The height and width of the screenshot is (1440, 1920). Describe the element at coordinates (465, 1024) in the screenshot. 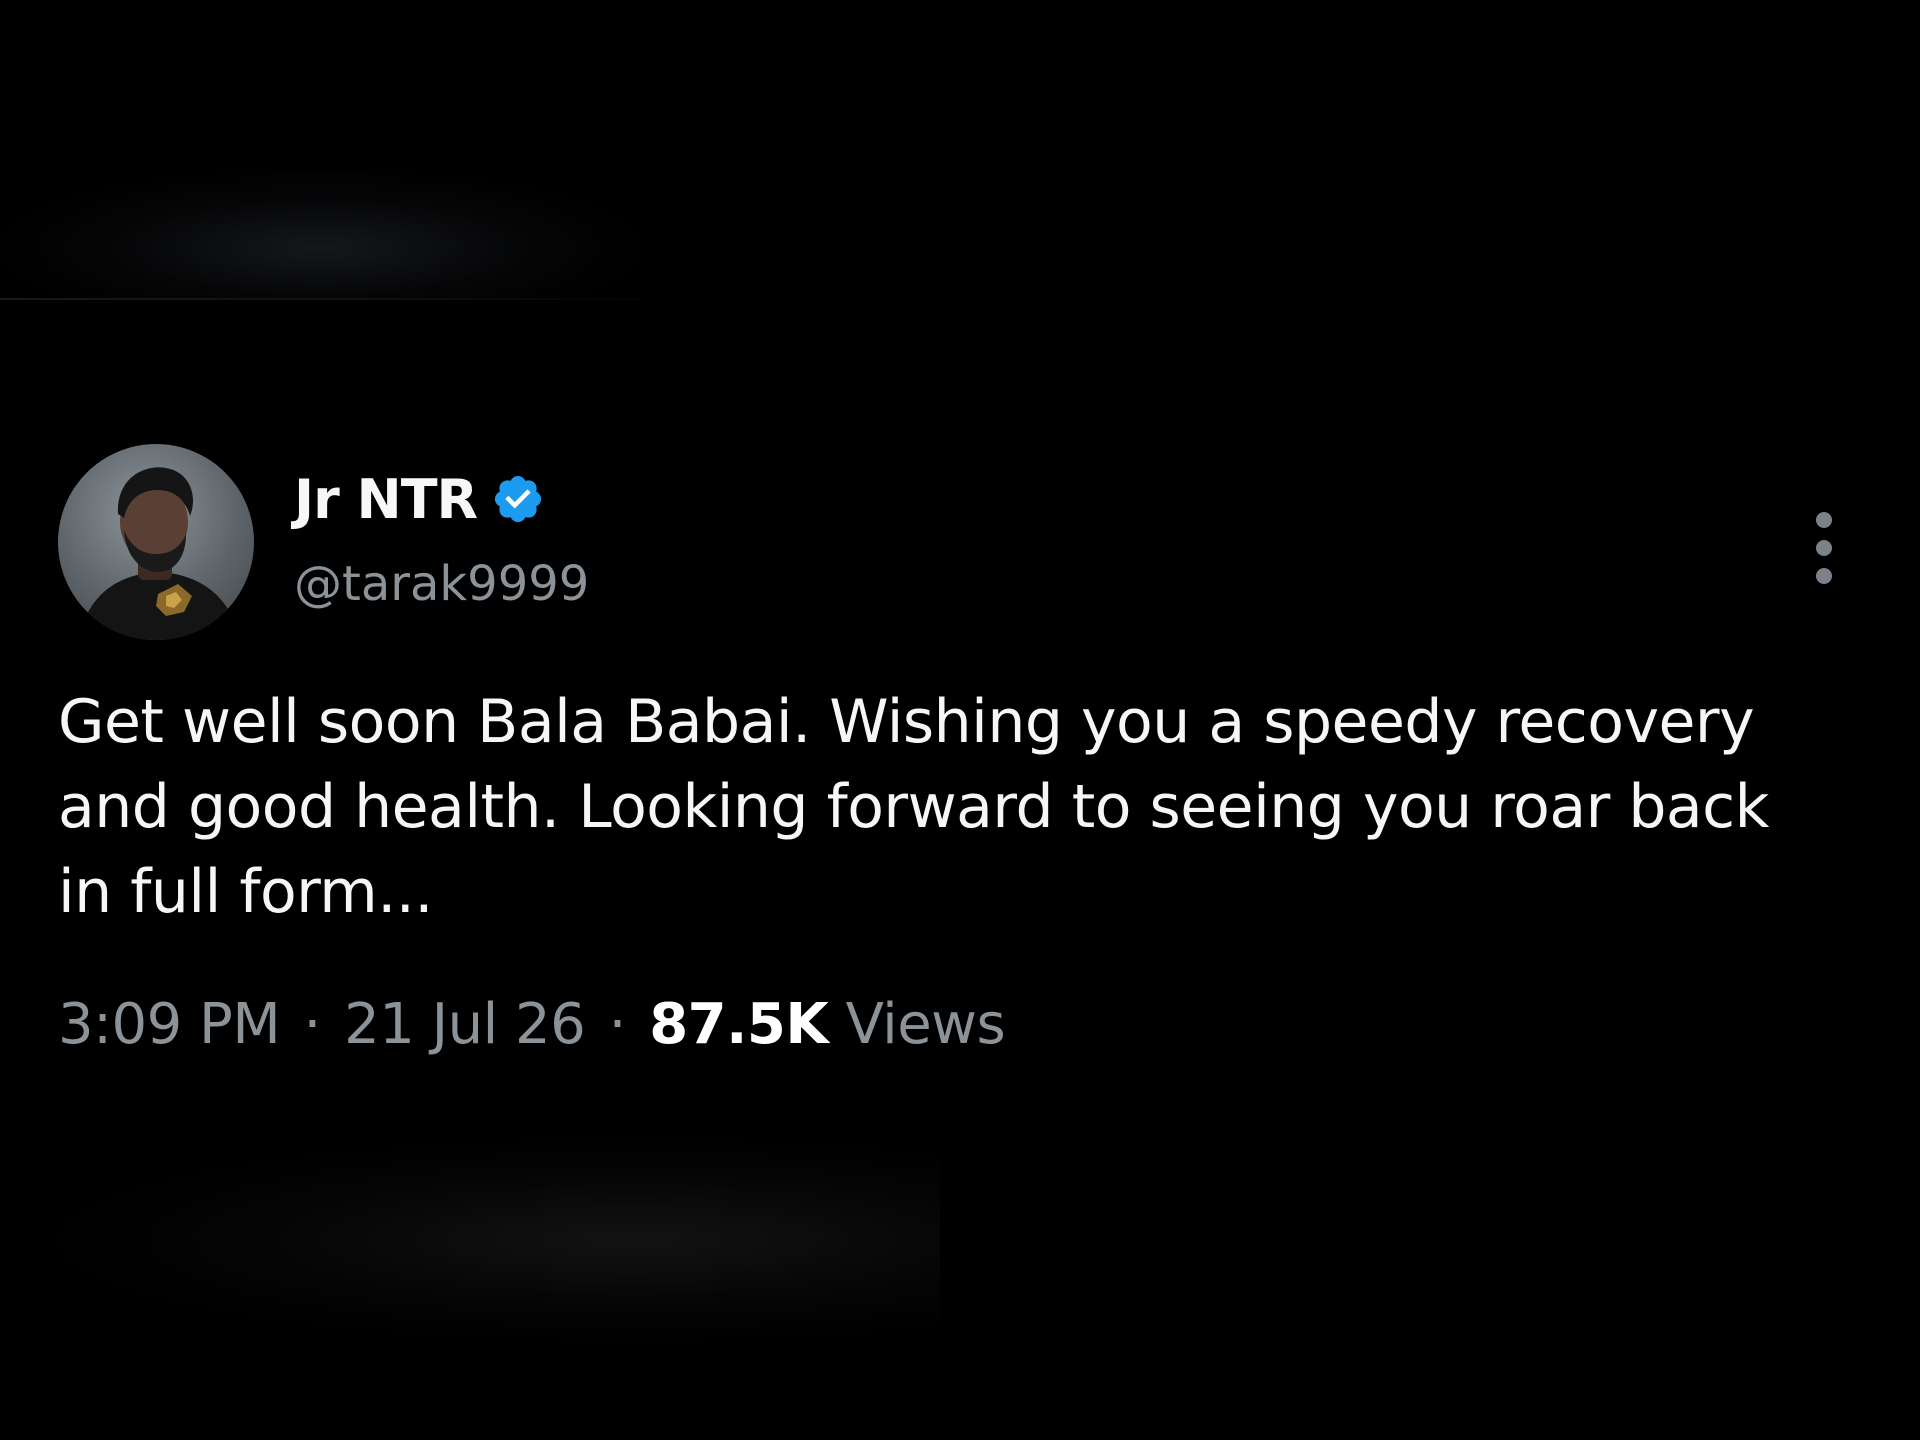

I see `tweet-date: 21 Jul 26` at that location.